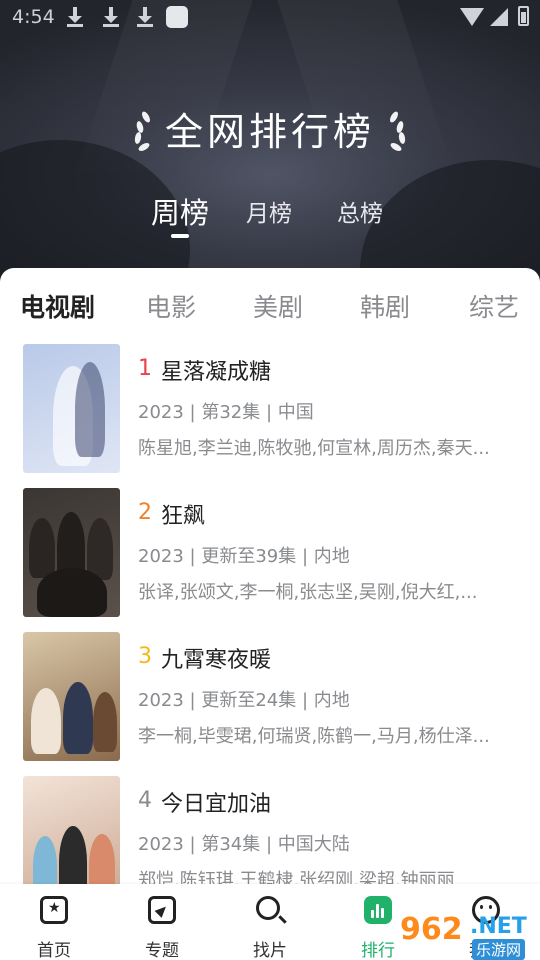 This screenshot has width=540, height=960. Describe the element at coordinates (180, 236) in the screenshot. I see `active-tab-indicator` at that location.